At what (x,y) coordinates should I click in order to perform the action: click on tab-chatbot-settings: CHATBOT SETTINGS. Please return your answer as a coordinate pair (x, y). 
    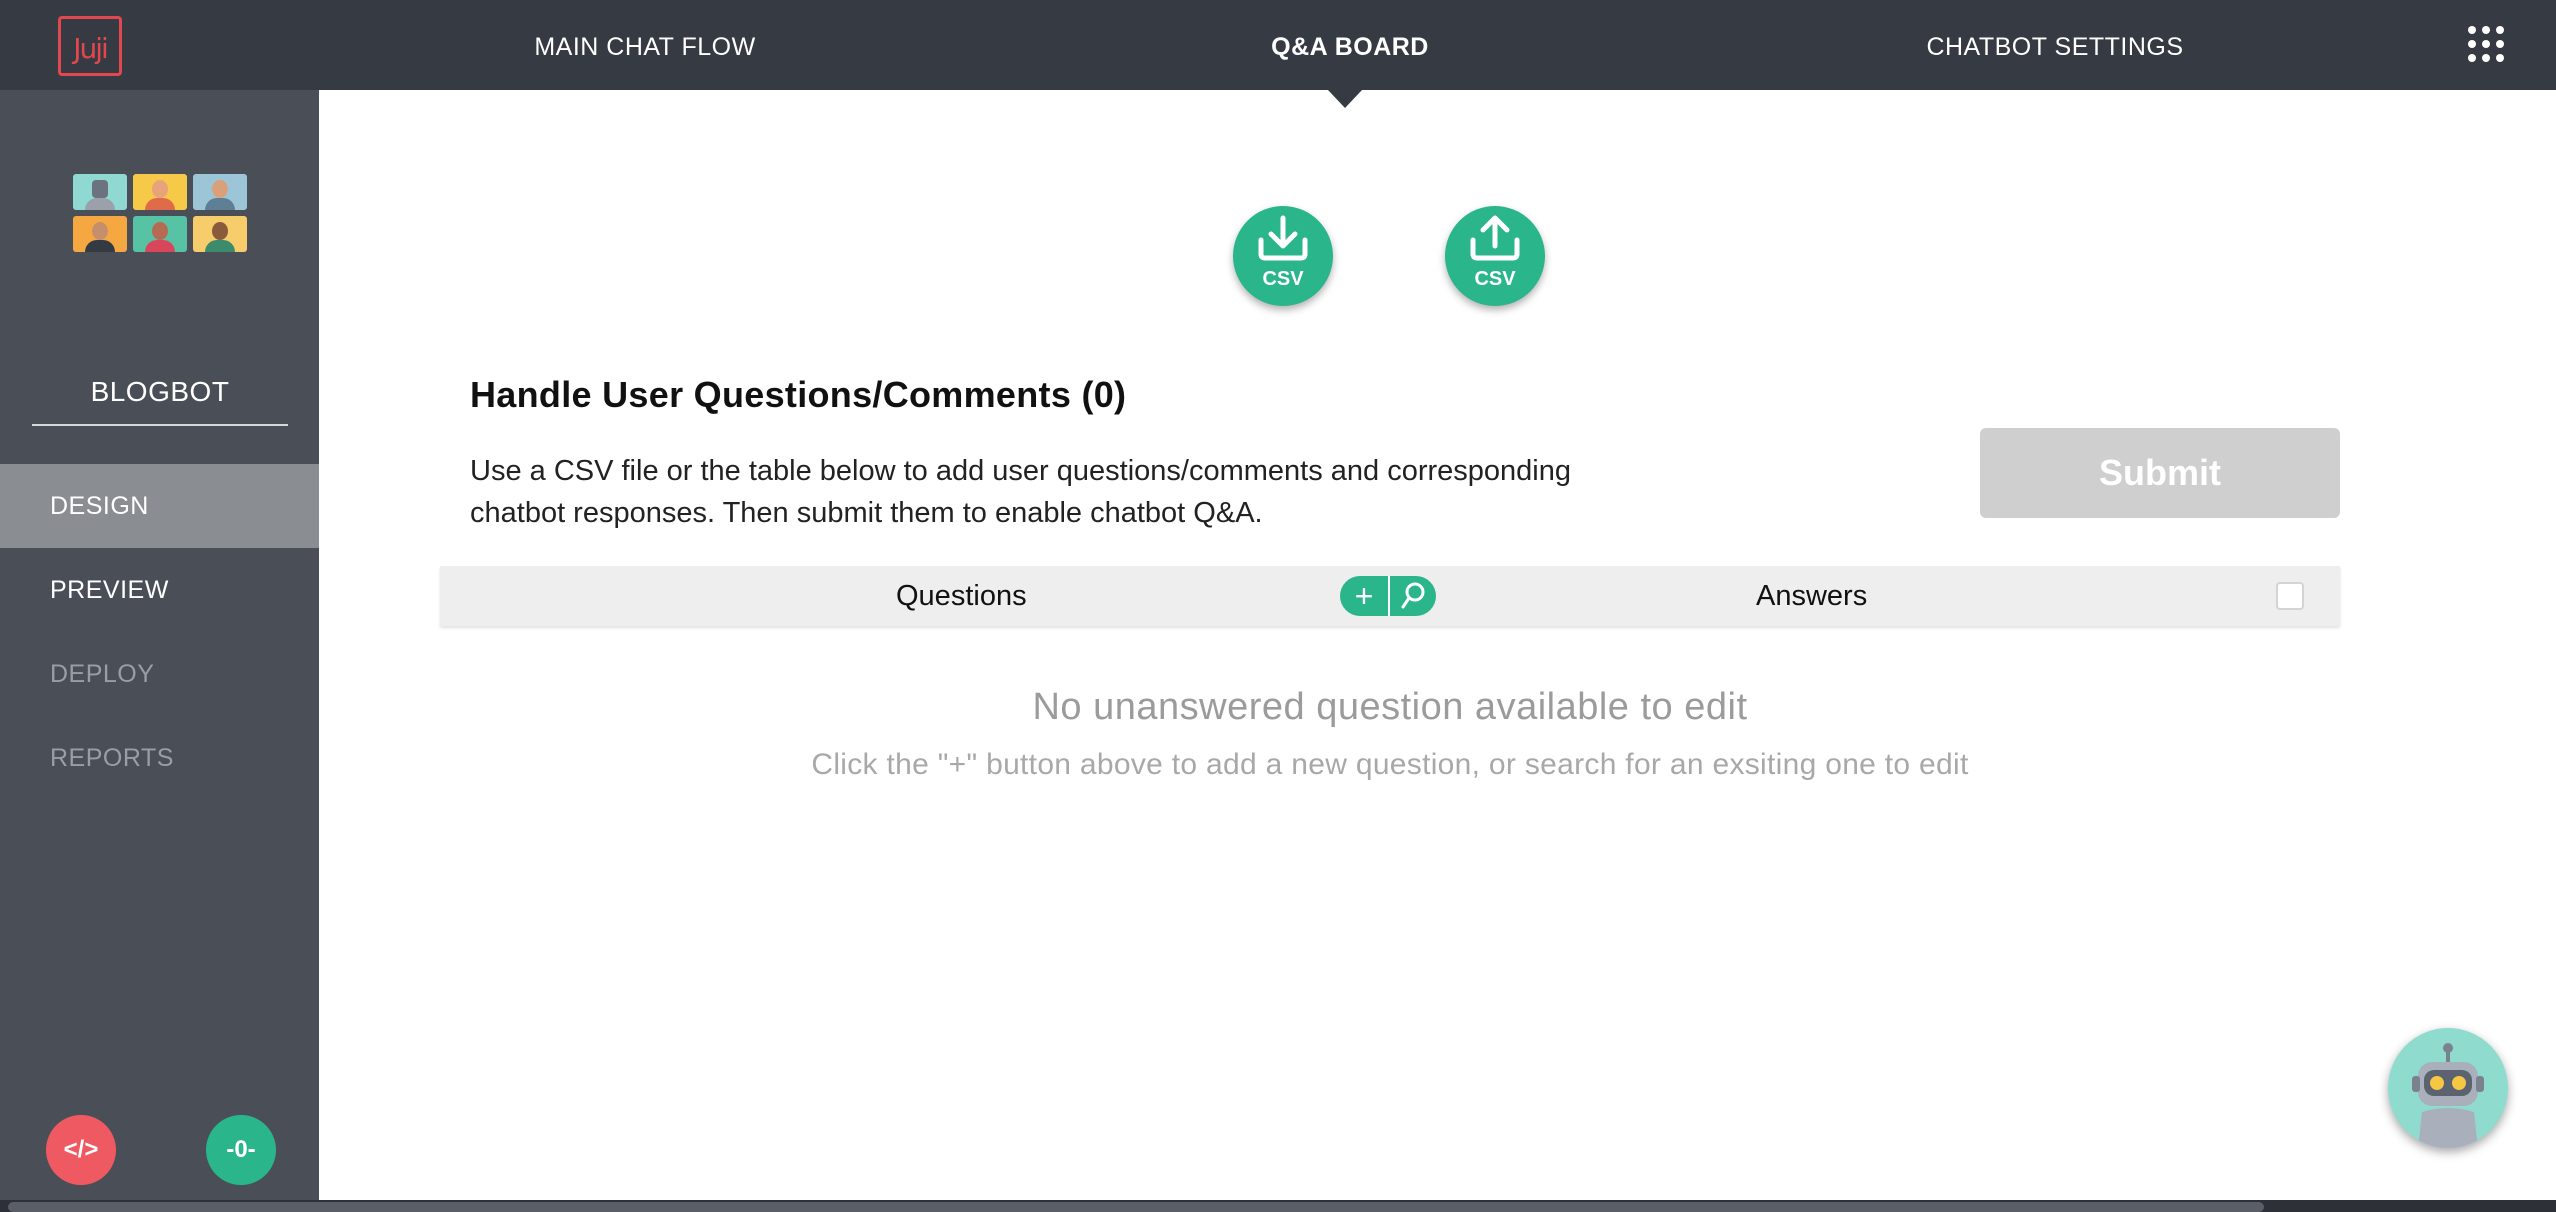
    Looking at the image, I should click on (2055, 45).